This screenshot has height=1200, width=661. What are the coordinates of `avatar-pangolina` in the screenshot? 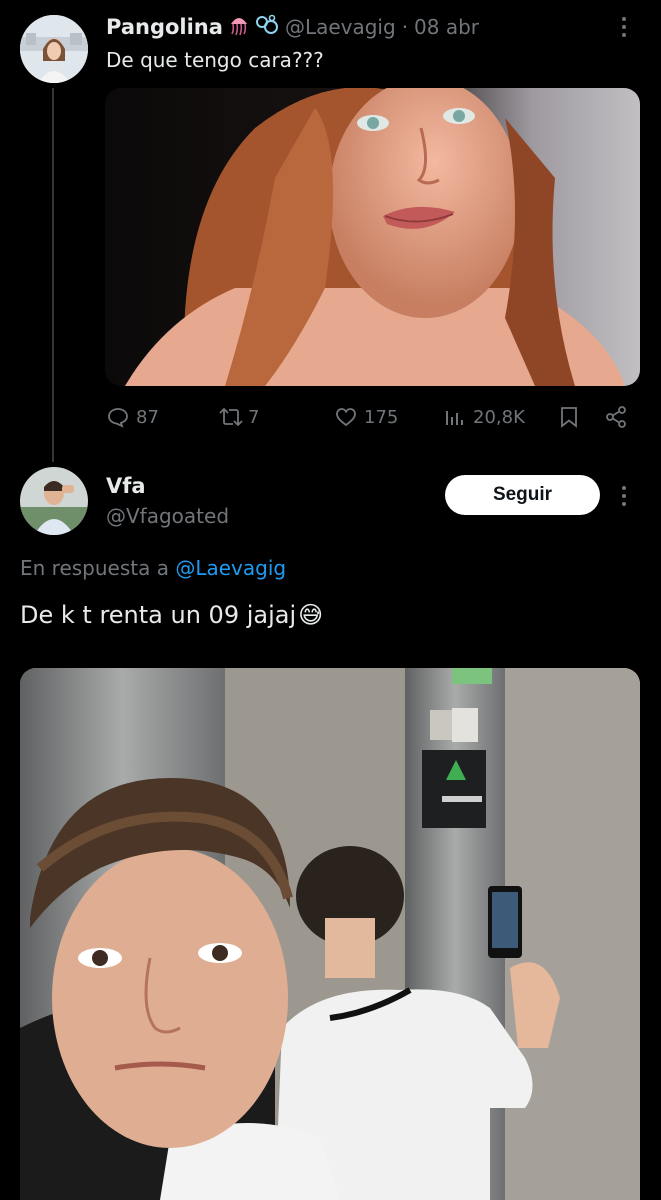 It's located at (54, 49).